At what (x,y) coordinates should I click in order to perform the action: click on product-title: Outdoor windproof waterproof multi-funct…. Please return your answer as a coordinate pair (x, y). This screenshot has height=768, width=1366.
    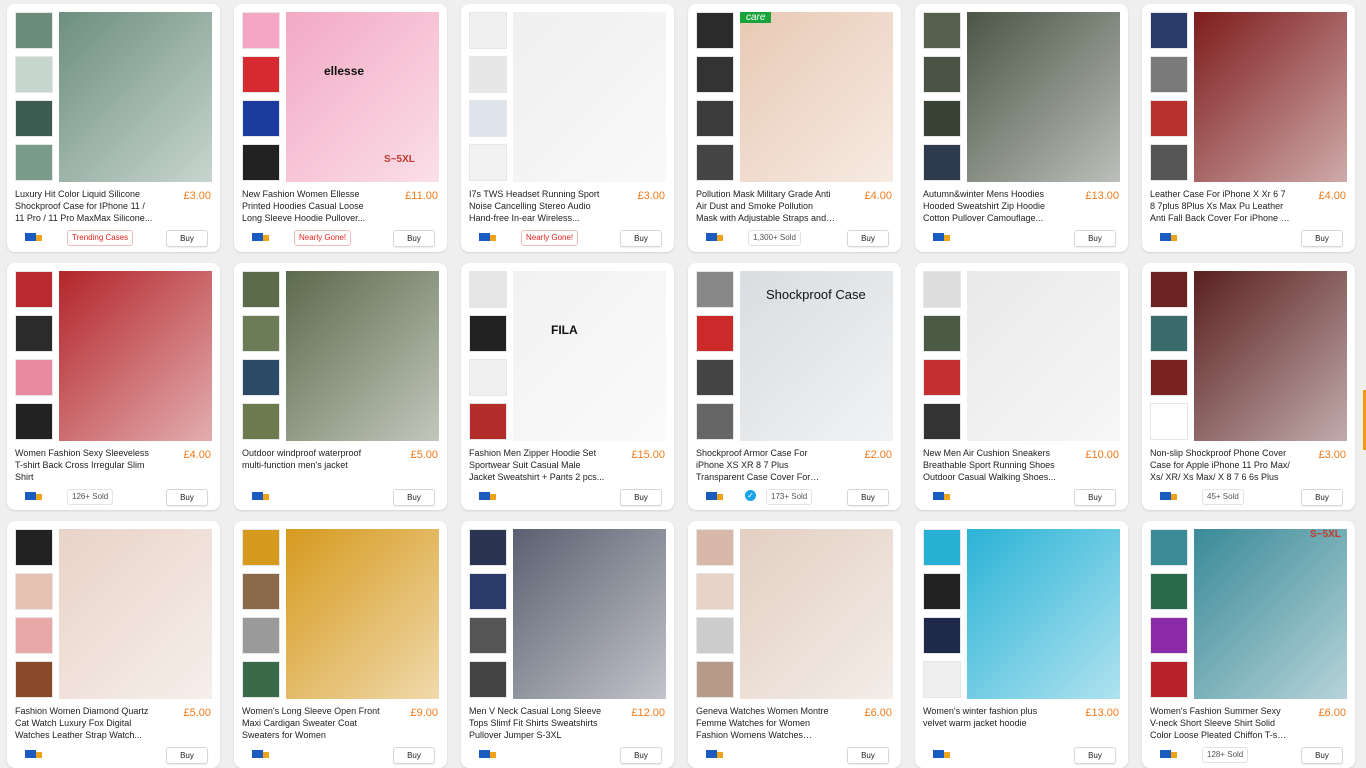
    Looking at the image, I should click on (312, 459).